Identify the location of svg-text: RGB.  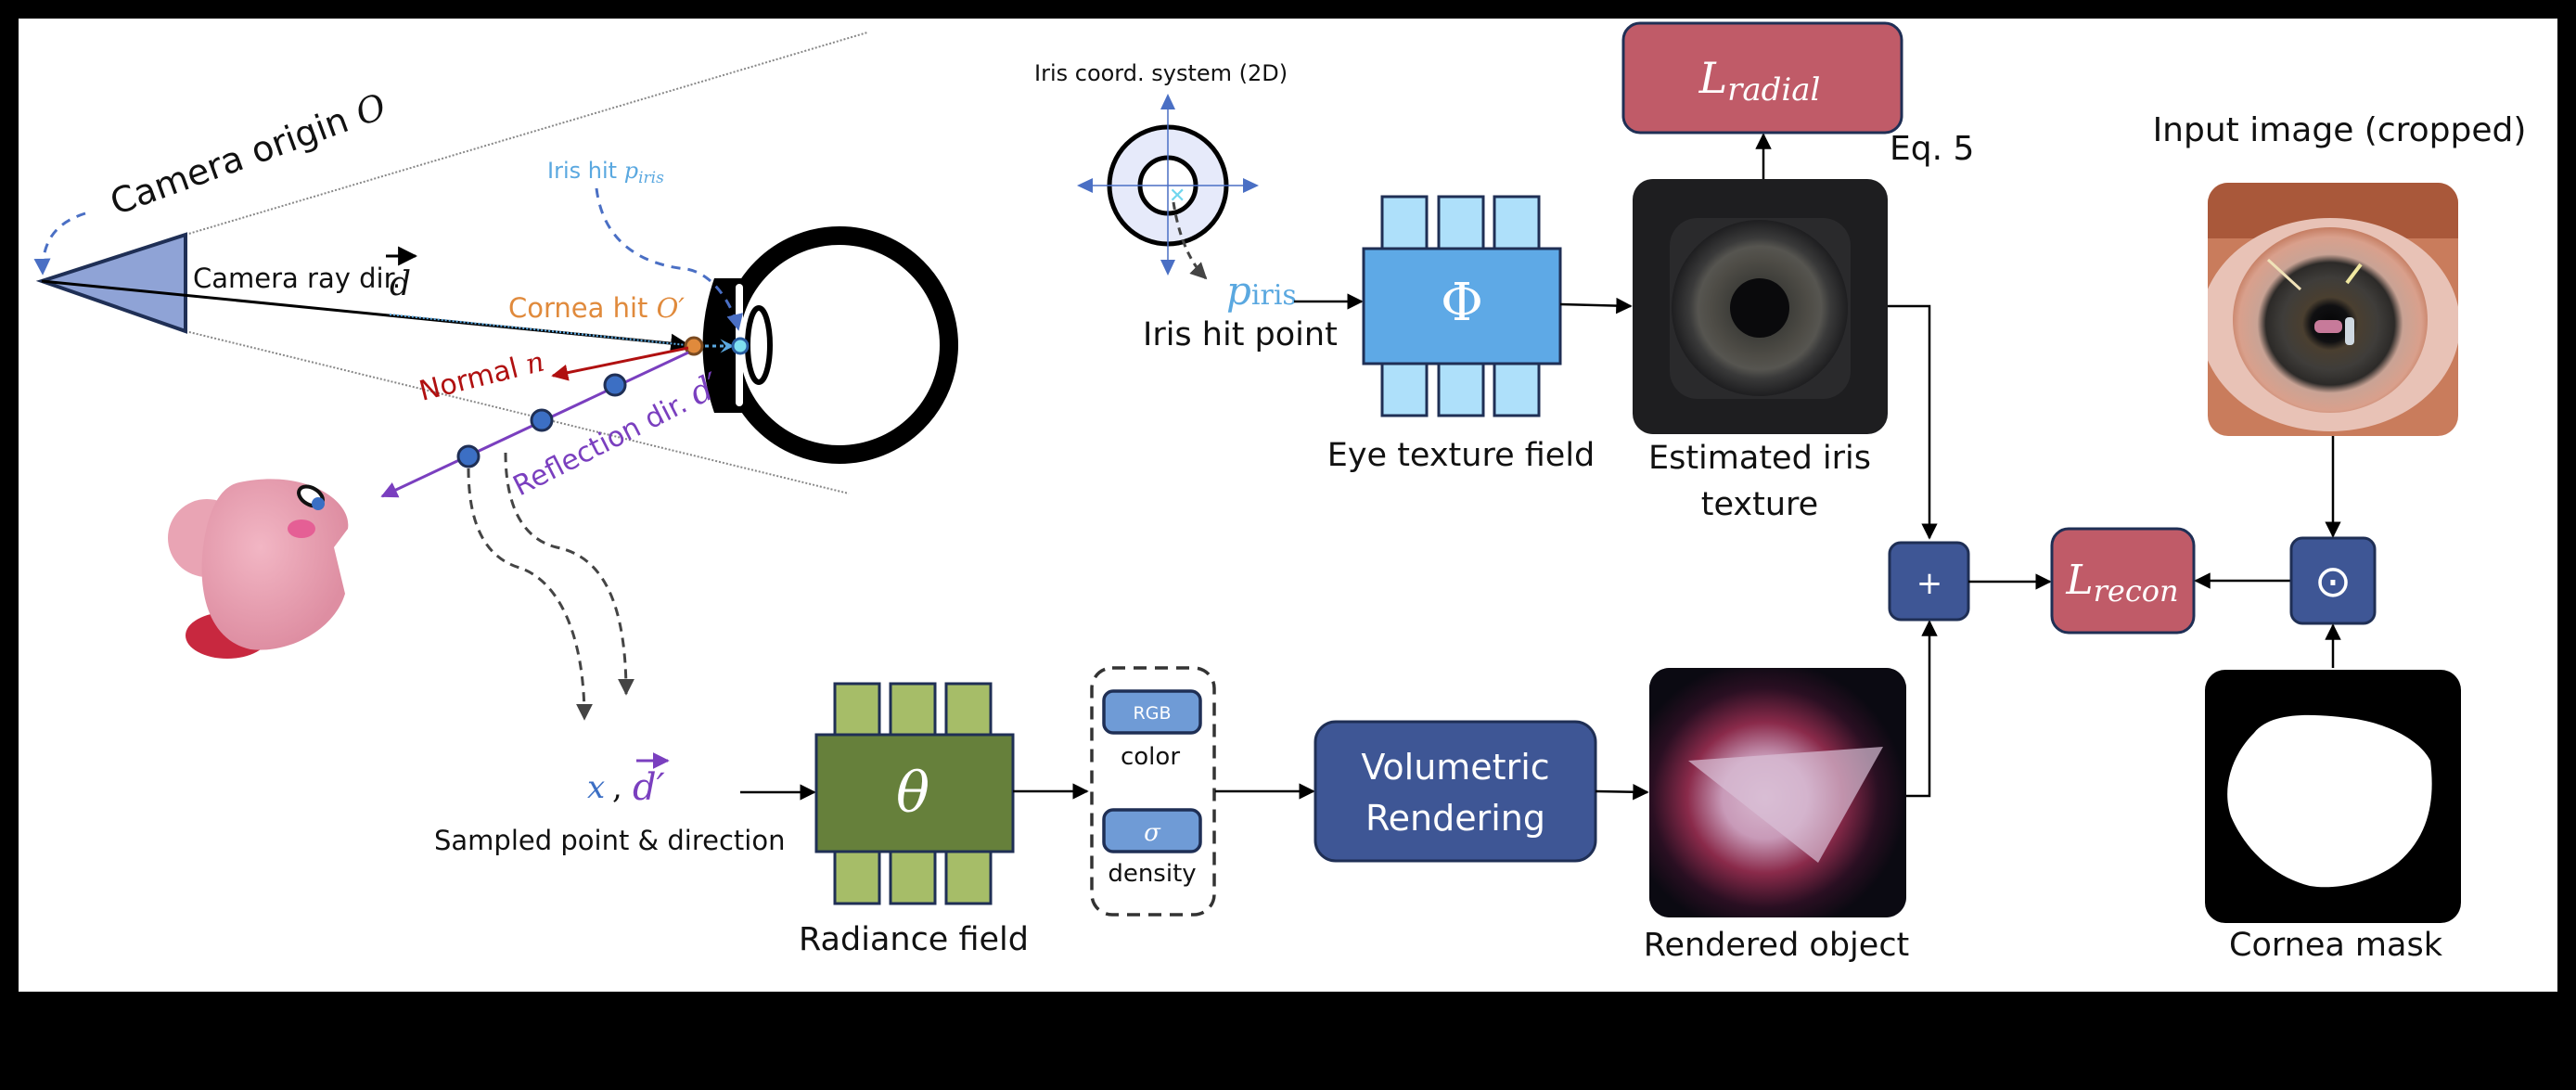
(1153, 713).